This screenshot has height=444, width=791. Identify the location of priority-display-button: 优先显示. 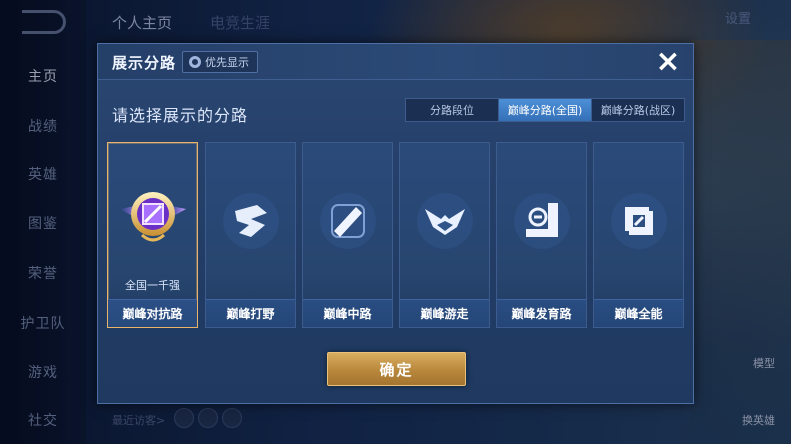
(220, 62).